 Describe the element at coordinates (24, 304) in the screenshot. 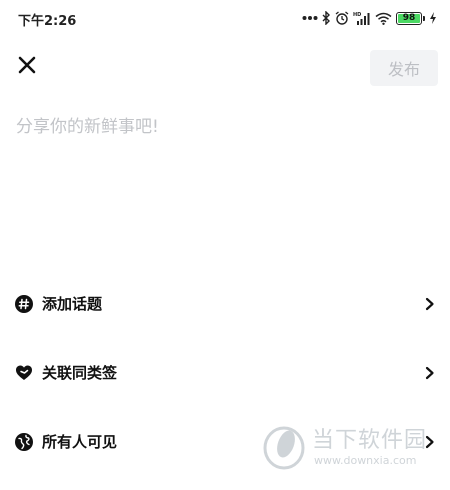

I see `hashtag-icon` at that location.